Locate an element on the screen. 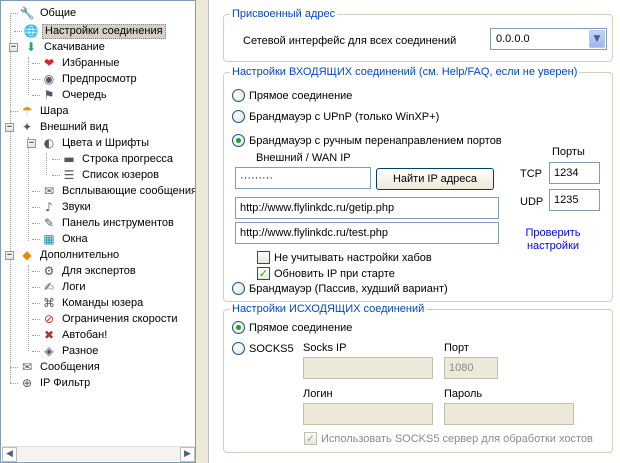 The width and height of the screenshot is (620, 463). group-title: Настройки ИСХОДЯЩИХ соединений is located at coordinates (328, 309).